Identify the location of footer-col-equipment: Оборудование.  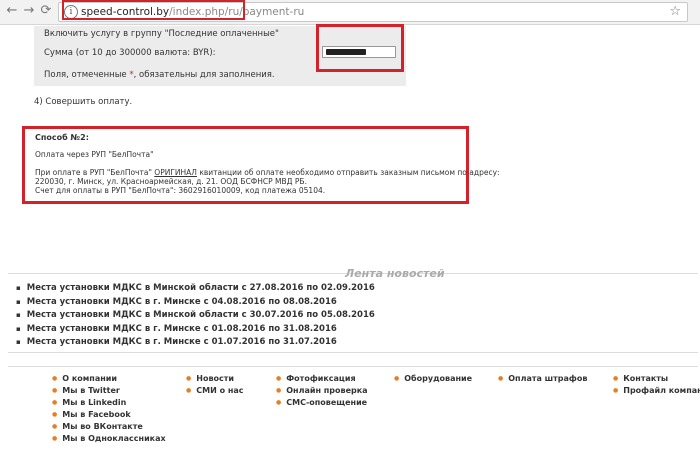
(433, 379).